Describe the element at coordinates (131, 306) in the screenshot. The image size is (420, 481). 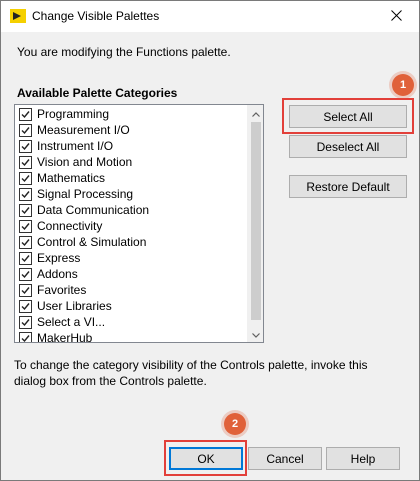
I see `category-list-item: User Libraries` at that location.